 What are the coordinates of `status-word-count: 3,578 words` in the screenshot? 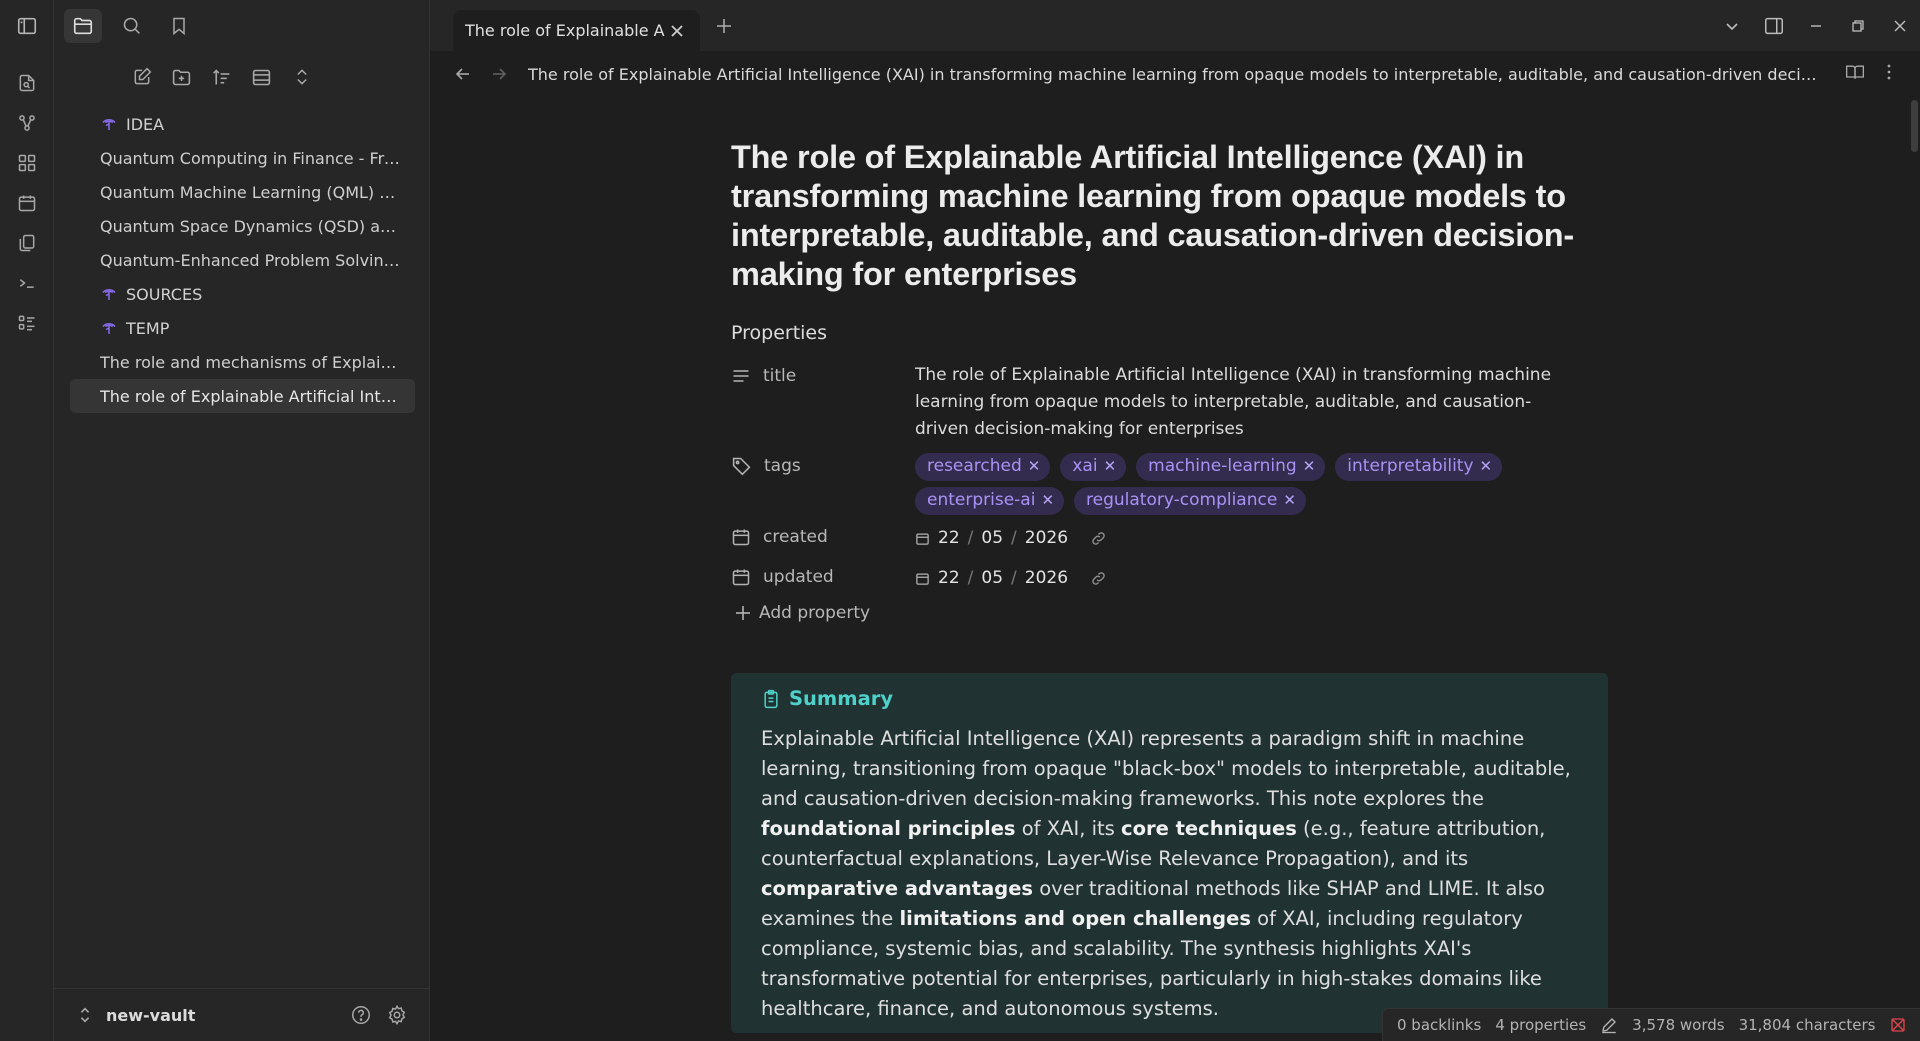 It's located at (1678, 1025).